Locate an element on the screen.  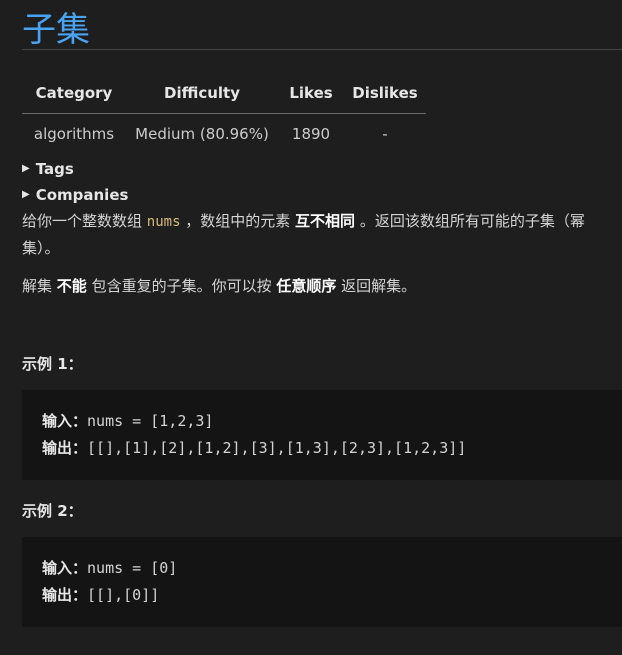
column-header-dislikes: Dislikes is located at coordinates (385, 93).